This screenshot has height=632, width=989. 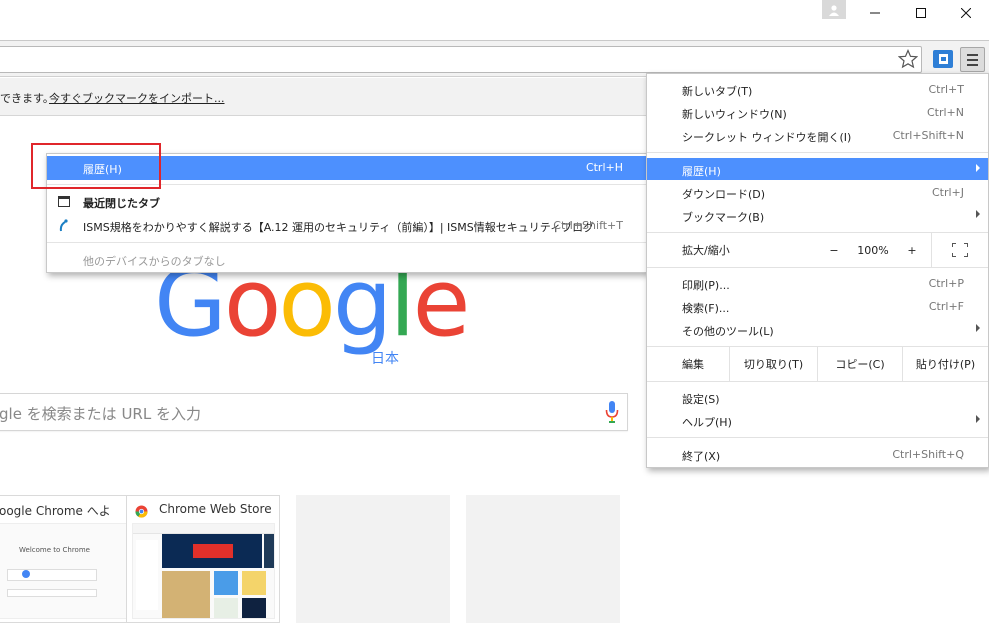 What do you see at coordinates (817, 454) in the screenshot?
I see `menu-item-exit: 終了(X) Ctrl+Shift+Q` at bounding box center [817, 454].